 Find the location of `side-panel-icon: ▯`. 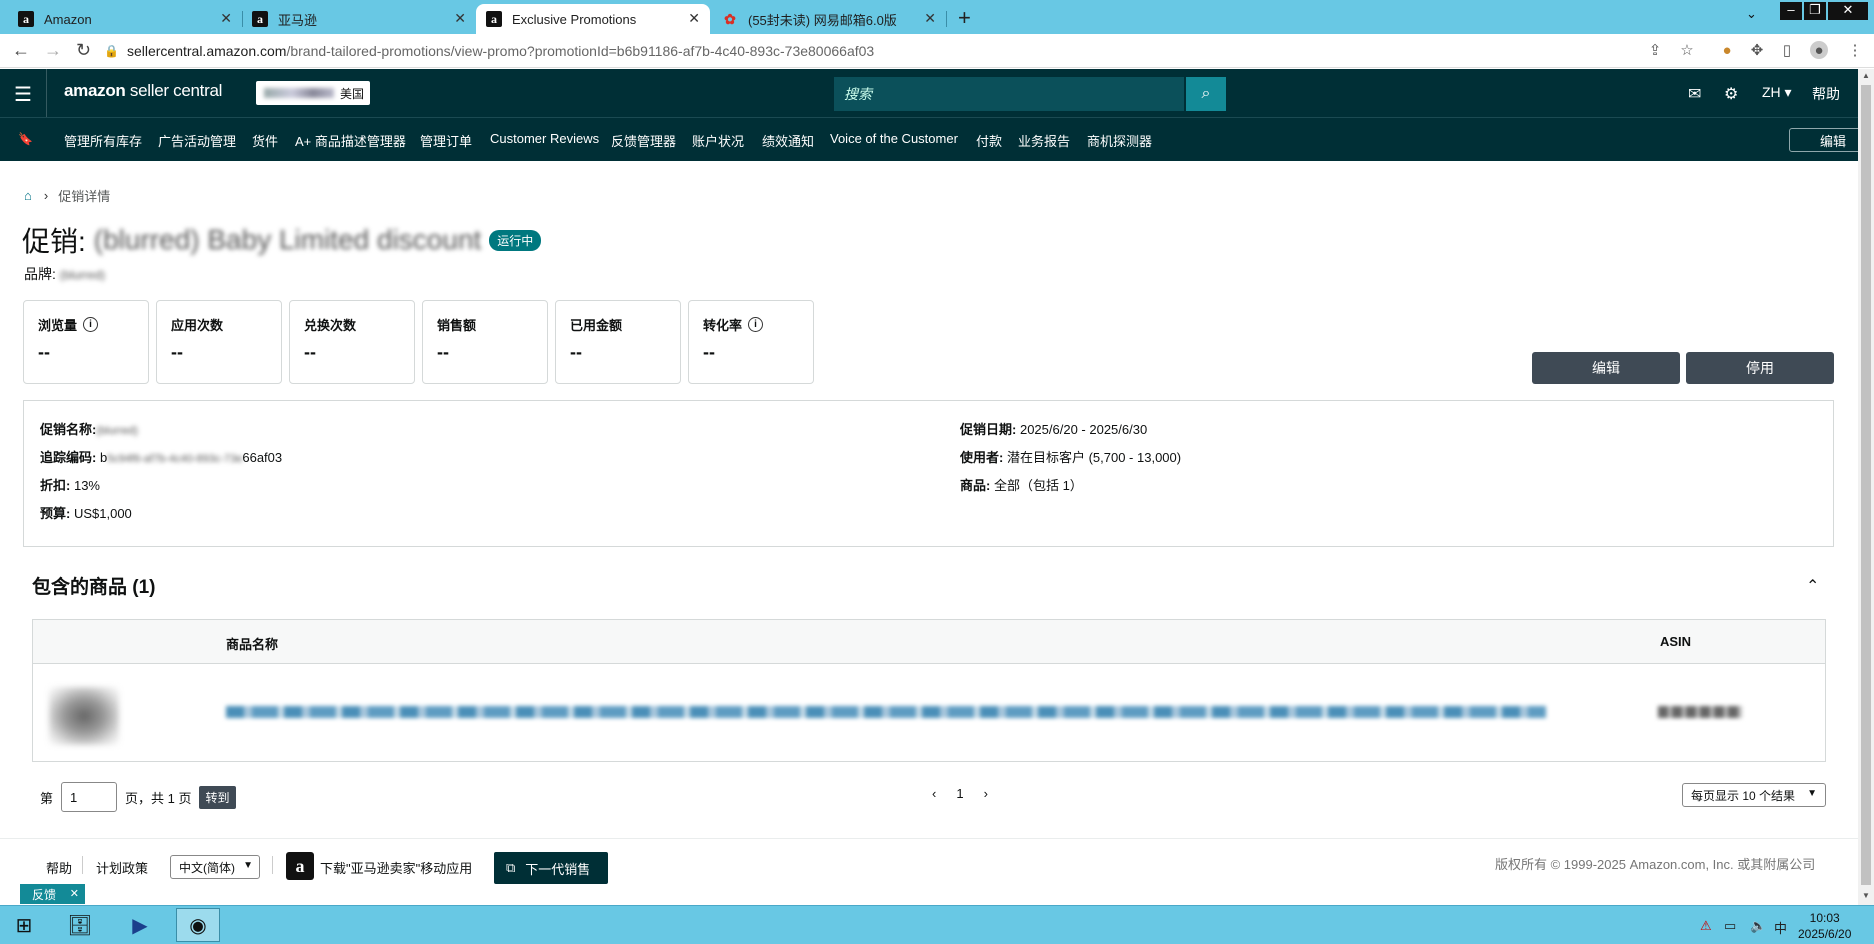

side-panel-icon: ▯ is located at coordinates (1787, 50).